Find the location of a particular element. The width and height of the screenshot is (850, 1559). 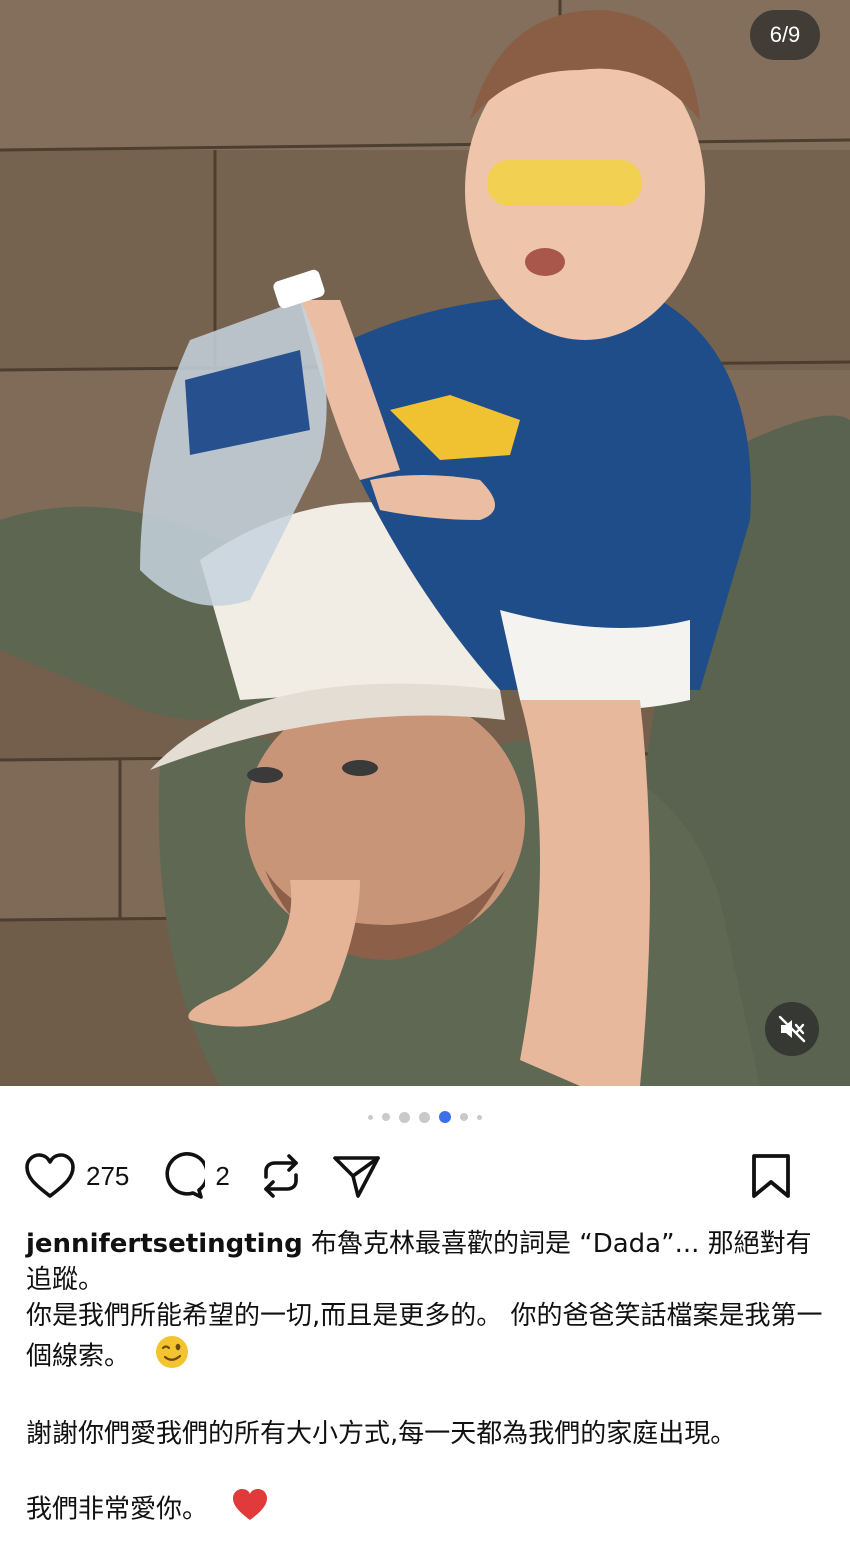

slide-counter: 6/9 is located at coordinates (785, 35).